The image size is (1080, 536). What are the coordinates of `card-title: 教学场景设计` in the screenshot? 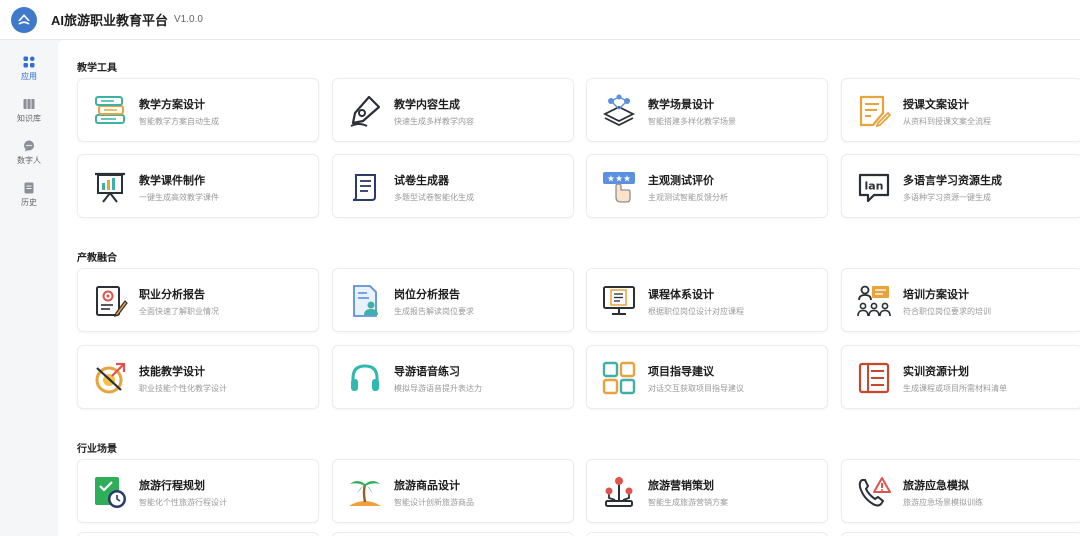 It's located at (681, 105).